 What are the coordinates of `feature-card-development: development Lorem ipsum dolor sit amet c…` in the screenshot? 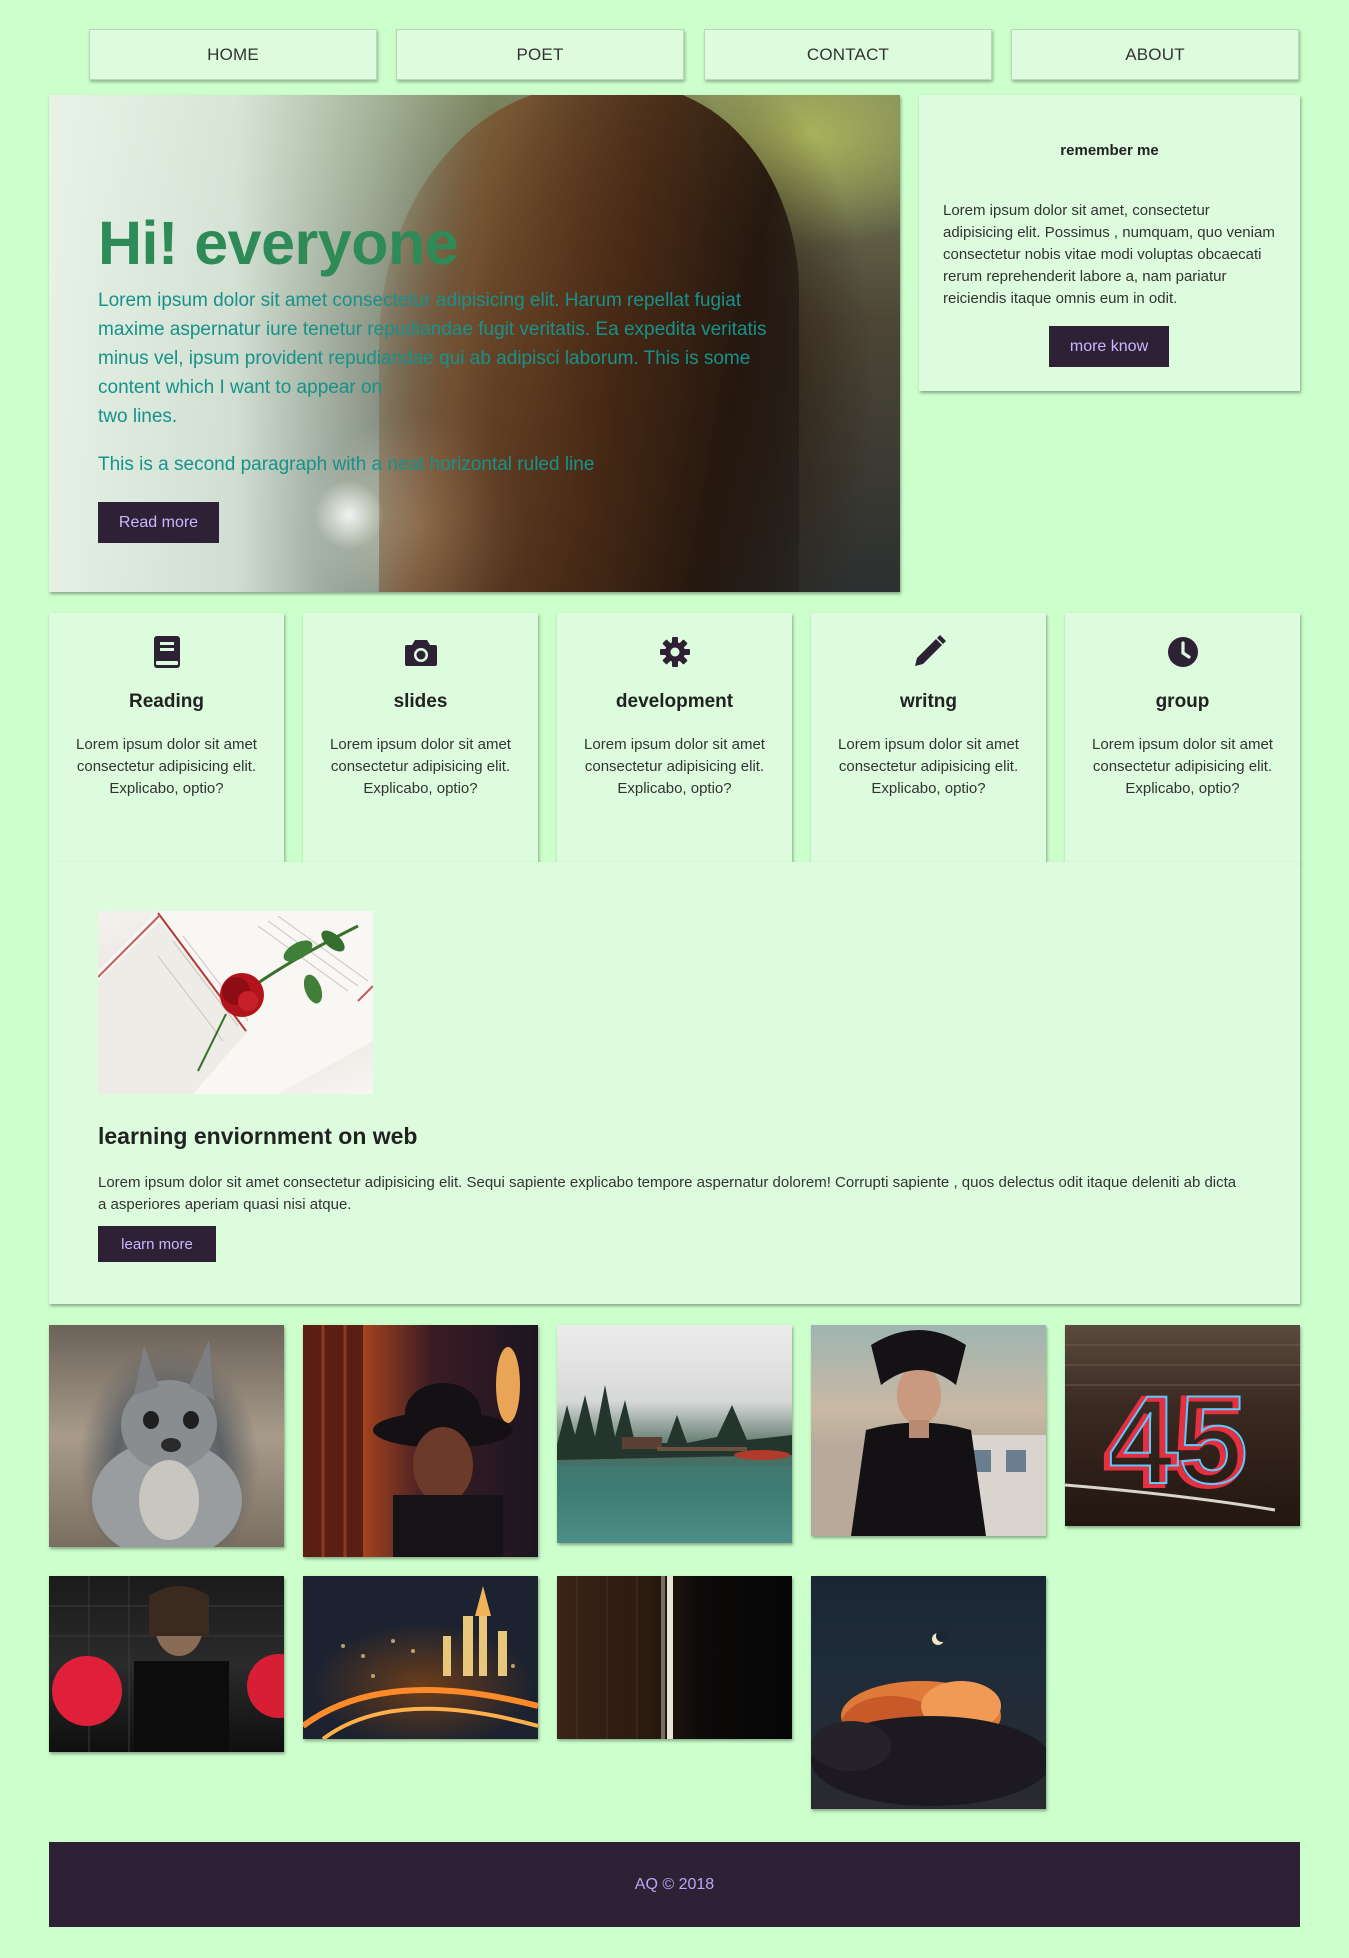 It's located at (674, 738).